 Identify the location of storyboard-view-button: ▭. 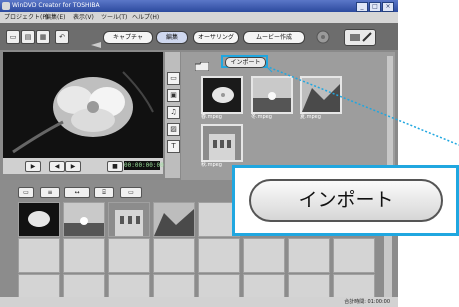
(26, 192).